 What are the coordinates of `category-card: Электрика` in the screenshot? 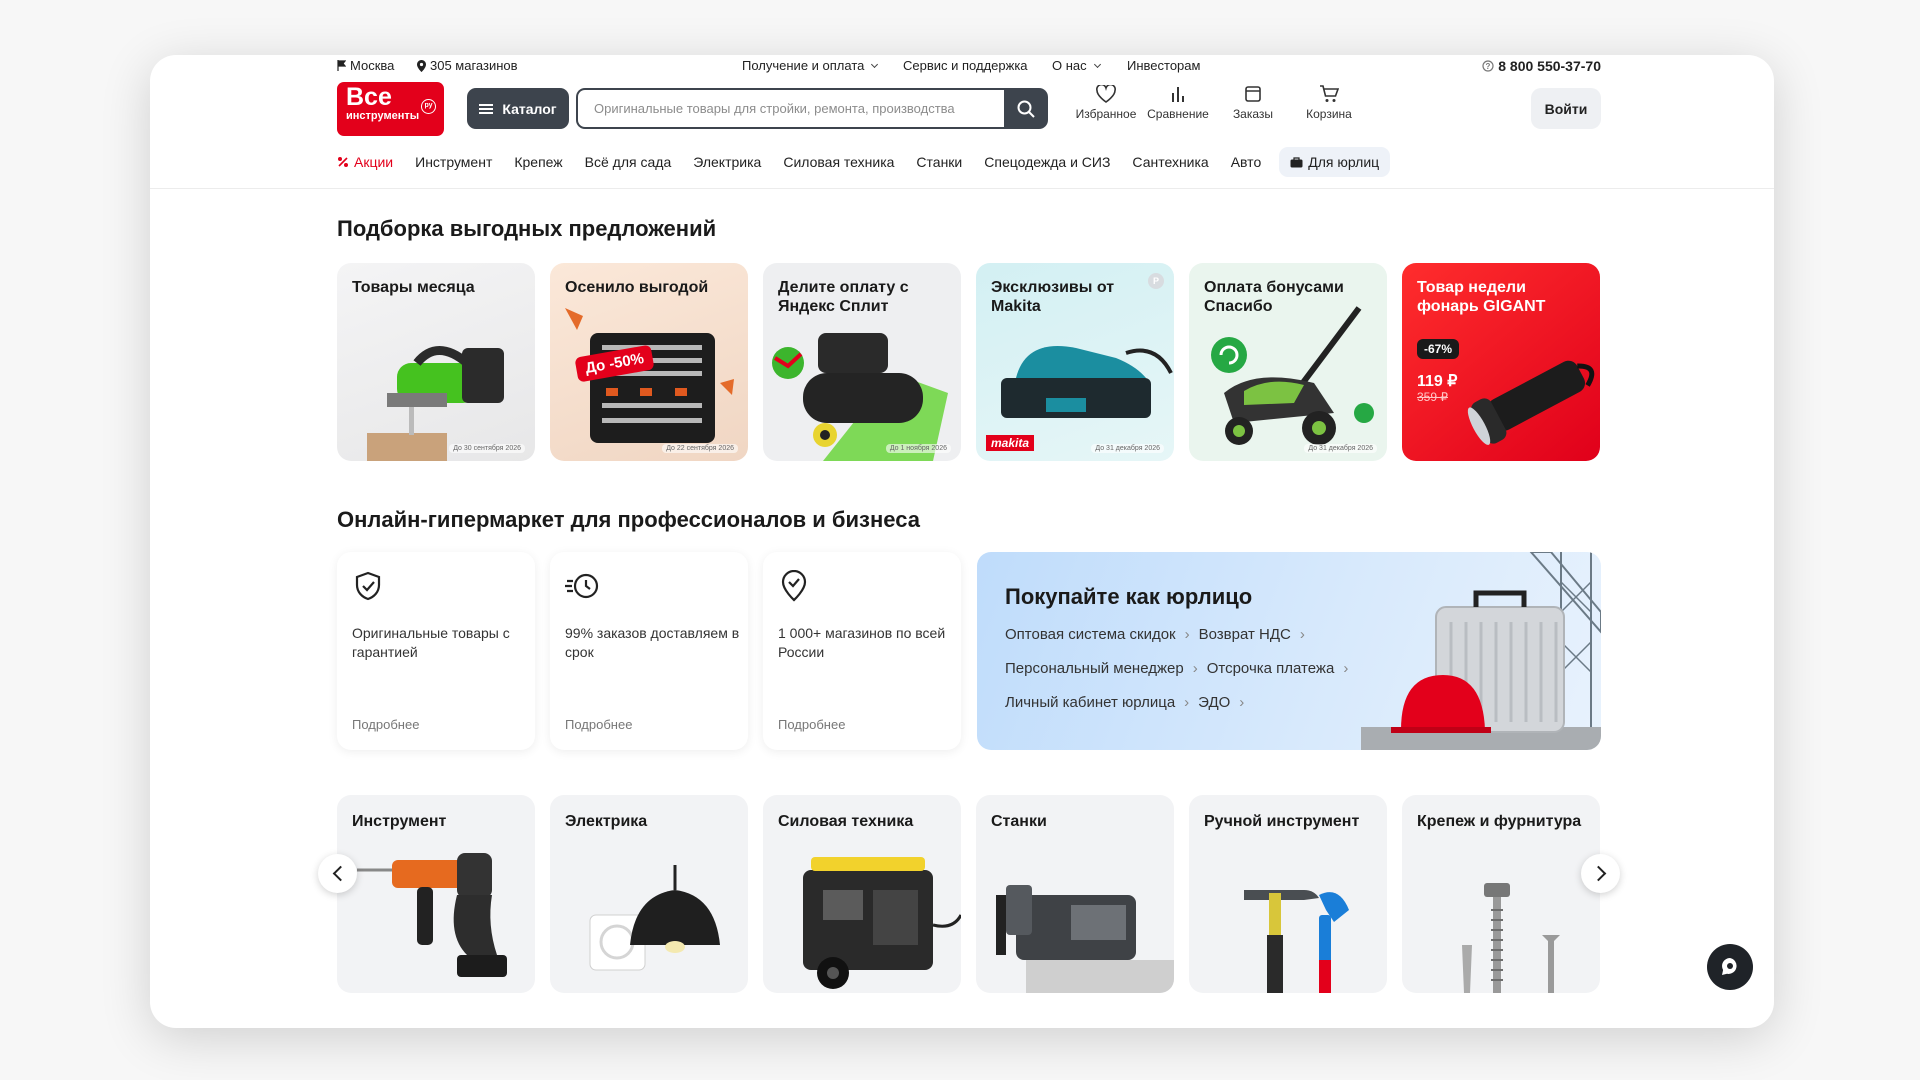 It's located at (649, 894).